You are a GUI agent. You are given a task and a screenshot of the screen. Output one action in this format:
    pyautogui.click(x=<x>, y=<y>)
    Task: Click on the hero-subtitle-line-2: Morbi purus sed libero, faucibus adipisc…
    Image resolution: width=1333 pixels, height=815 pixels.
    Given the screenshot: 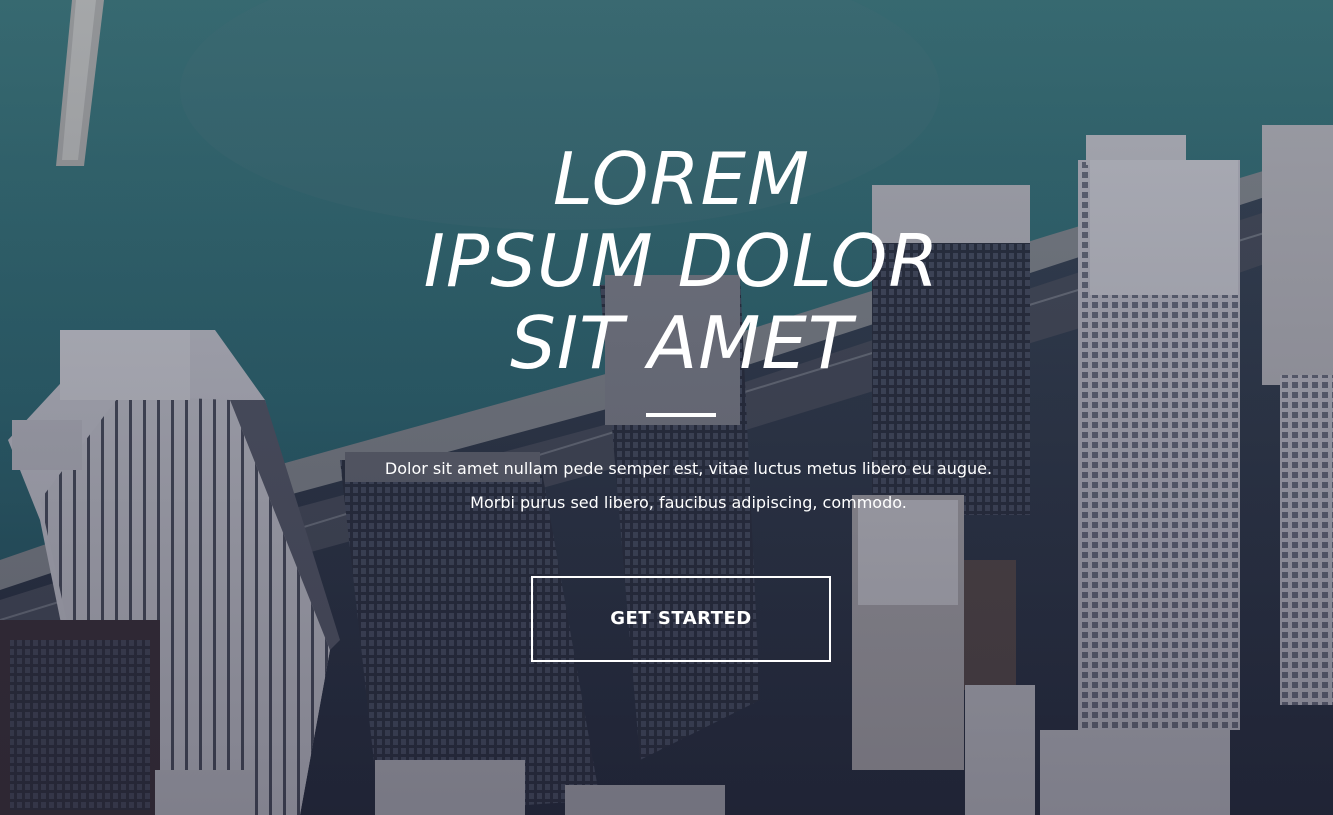 What is the action you would take?
    pyautogui.click(x=688, y=502)
    